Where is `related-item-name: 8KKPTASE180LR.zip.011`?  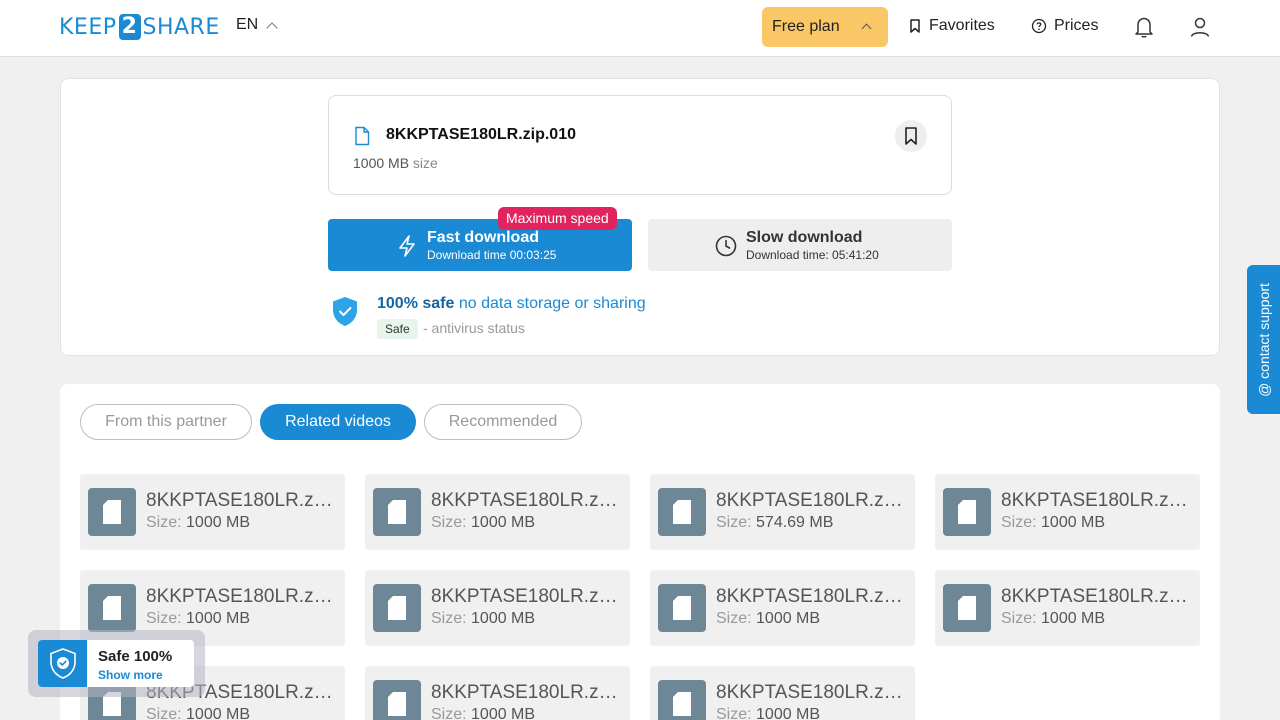
related-item-name: 8KKPTASE180LR.zip.011 is located at coordinates (810, 500).